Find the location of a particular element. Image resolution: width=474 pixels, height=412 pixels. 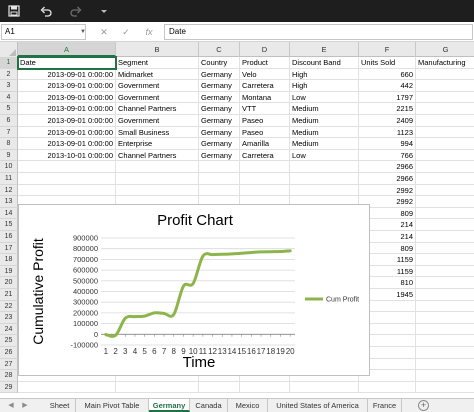

row-header: 11 is located at coordinates (9, 179).